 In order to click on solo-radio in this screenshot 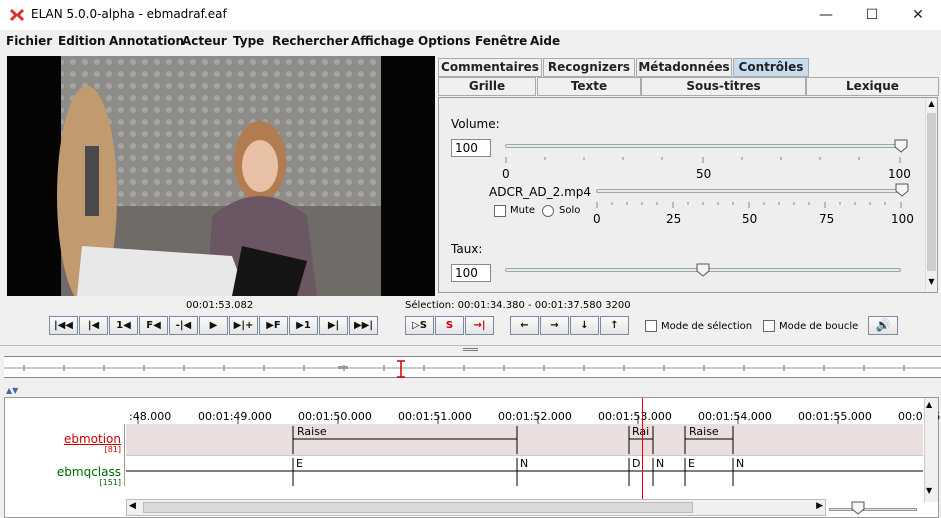, I will do `click(548, 211)`.